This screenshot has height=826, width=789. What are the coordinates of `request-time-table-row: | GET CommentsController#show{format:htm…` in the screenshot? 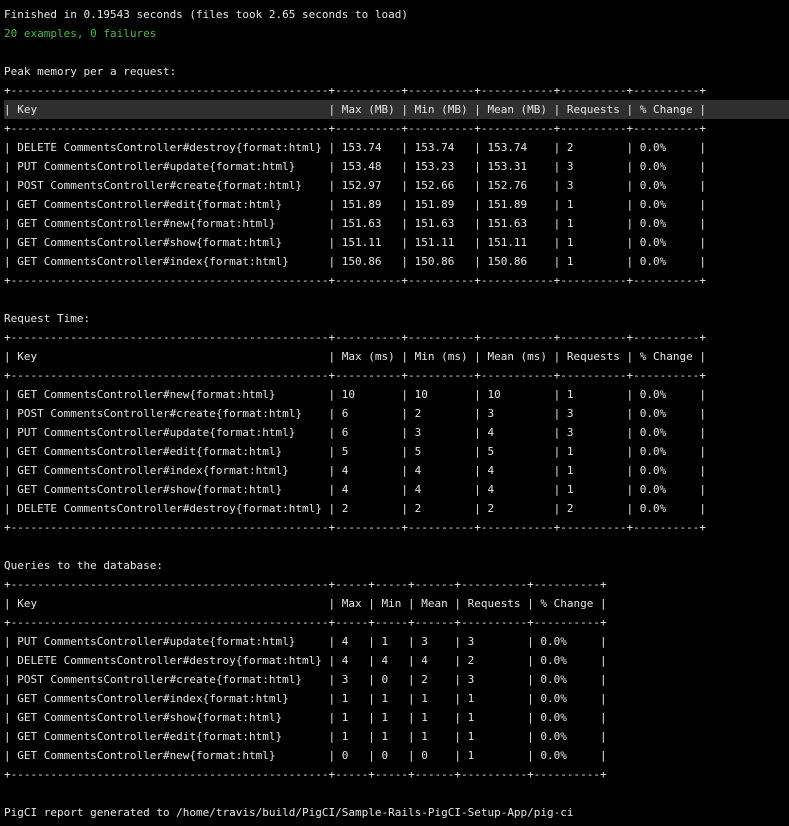 It's located at (355, 489).